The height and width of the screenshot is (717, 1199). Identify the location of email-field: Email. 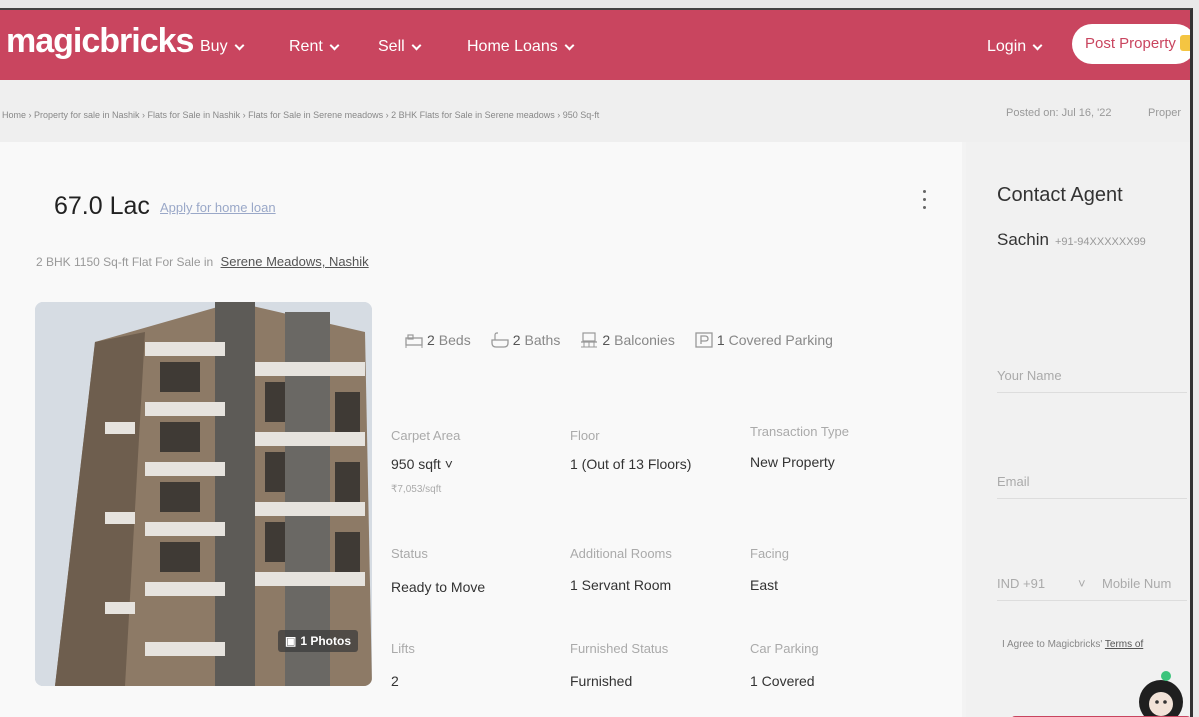
(1013, 481).